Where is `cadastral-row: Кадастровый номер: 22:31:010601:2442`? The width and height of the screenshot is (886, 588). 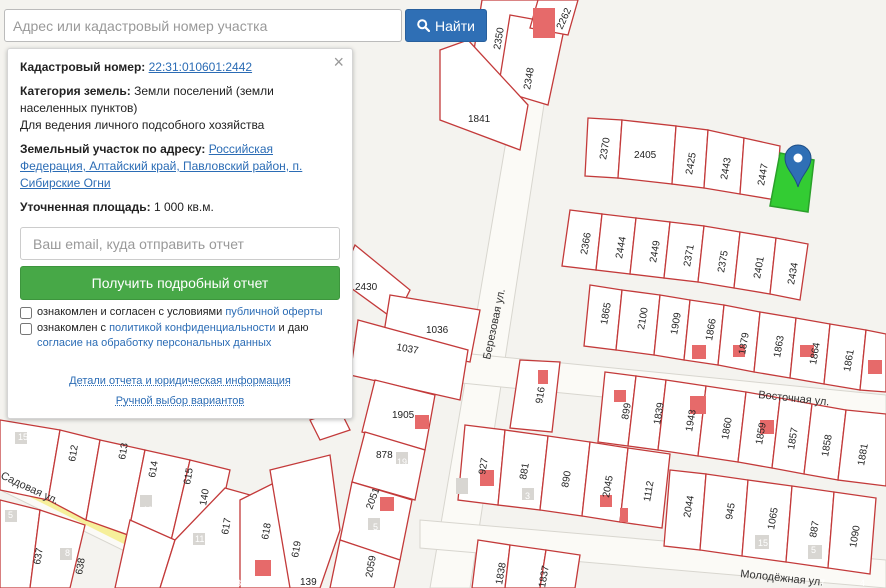
cadastral-row: Кадастровый номер: 22:31:010601:2442 is located at coordinates (180, 67).